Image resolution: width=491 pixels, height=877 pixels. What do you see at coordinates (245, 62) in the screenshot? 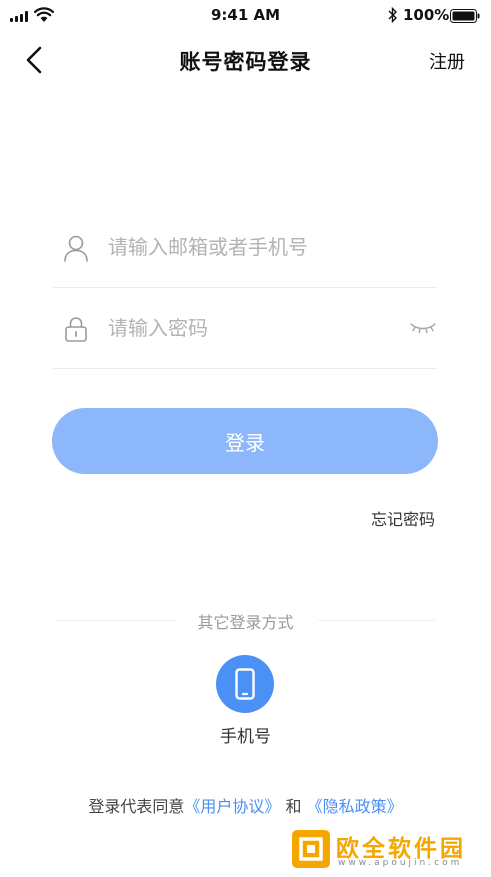
I see `page-title: 账号密码登录` at bounding box center [245, 62].